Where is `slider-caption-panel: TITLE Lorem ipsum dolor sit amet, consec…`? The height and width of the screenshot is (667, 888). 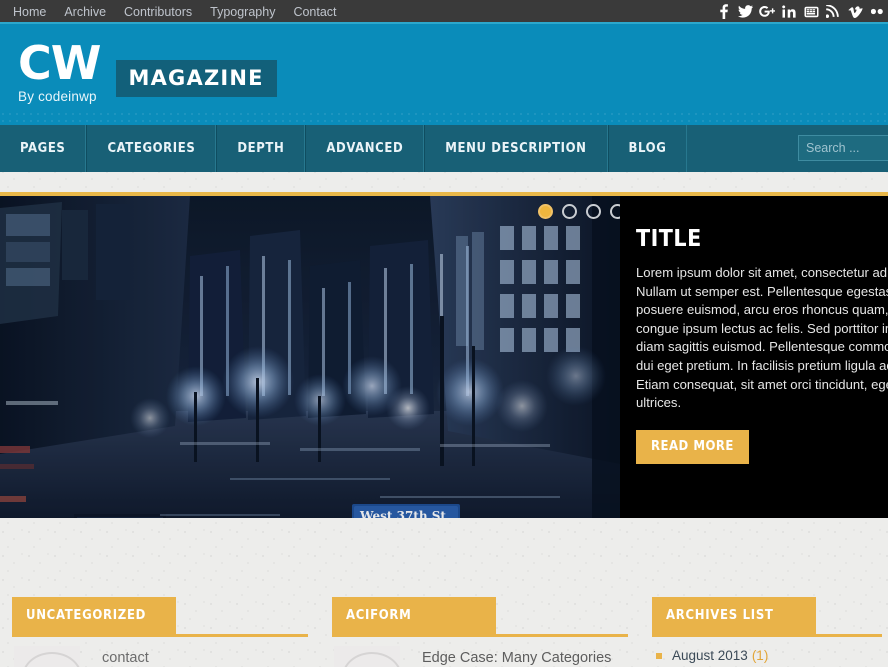
slider-caption-panel: TITLE Lorem ipsum dolor sit amet, consec… is located at coordinates (754, 357).